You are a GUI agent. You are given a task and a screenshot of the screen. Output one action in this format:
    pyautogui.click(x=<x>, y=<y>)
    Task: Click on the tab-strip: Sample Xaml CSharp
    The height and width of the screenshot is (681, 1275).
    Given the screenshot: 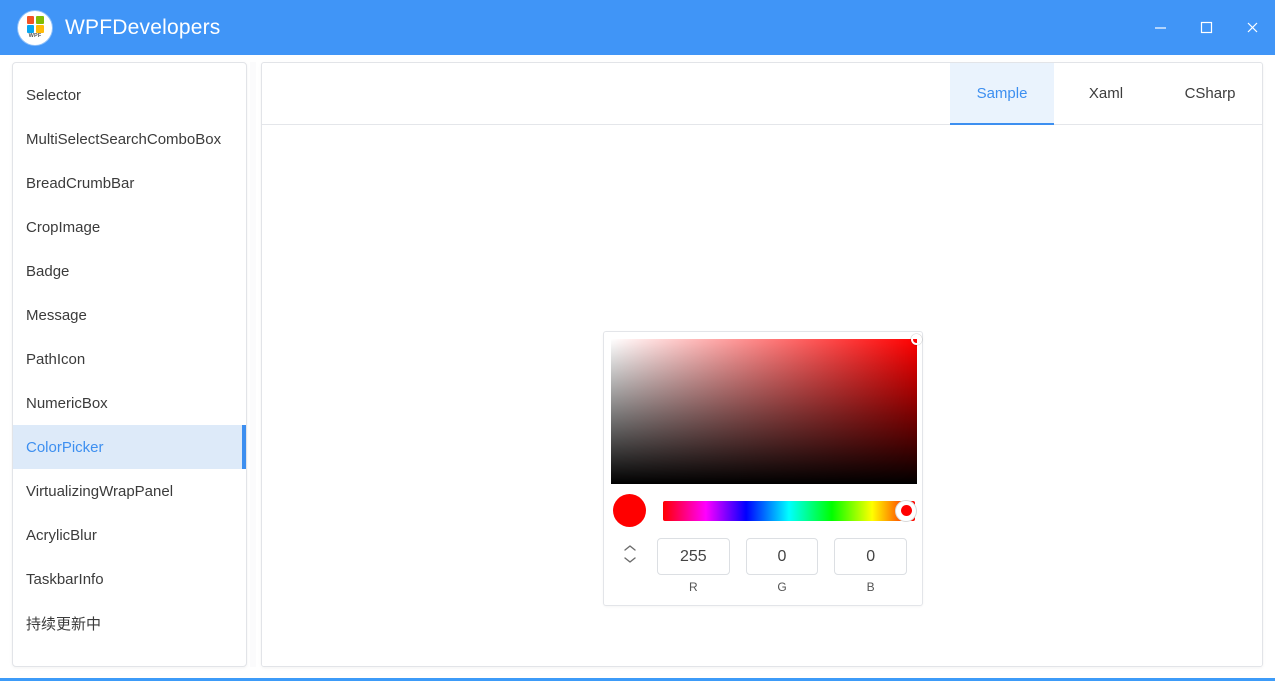 What is the action you would take?
    pyautogui.click(x=762, y=94)
    